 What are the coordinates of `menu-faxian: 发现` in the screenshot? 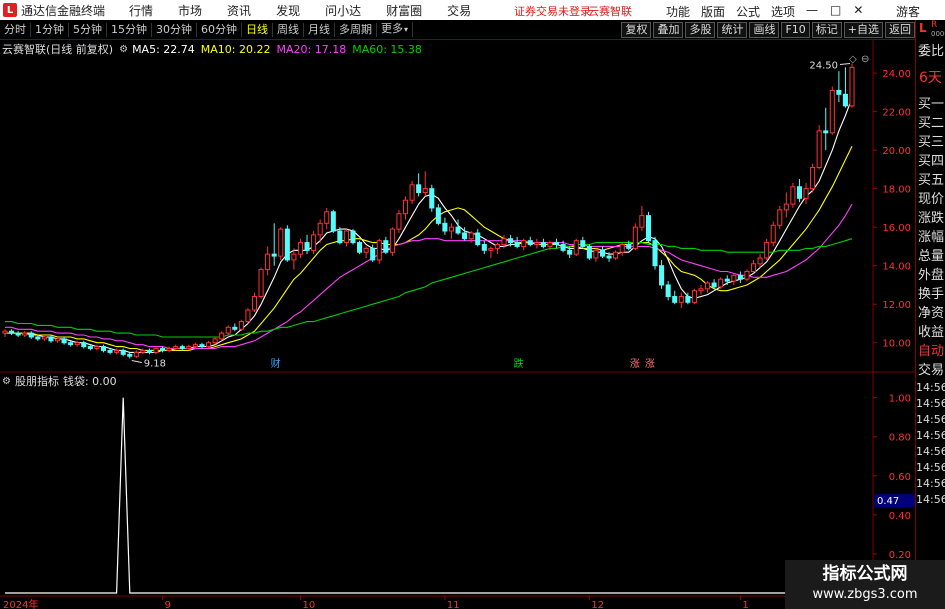 It's located at (288, 10).